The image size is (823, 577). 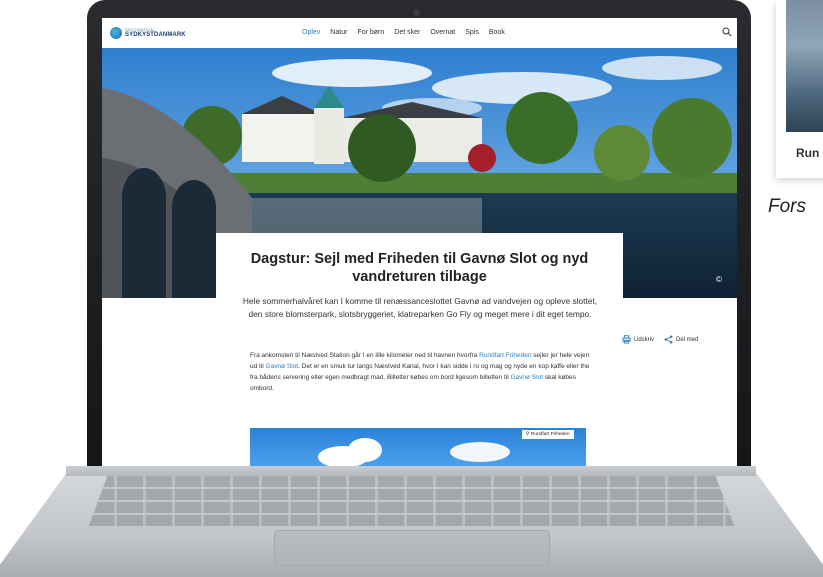 What do you see at coordinates (442, 32) in the screenshot?
I see `nav-item-overnat: Overnat` at bounding box center [442, 32].